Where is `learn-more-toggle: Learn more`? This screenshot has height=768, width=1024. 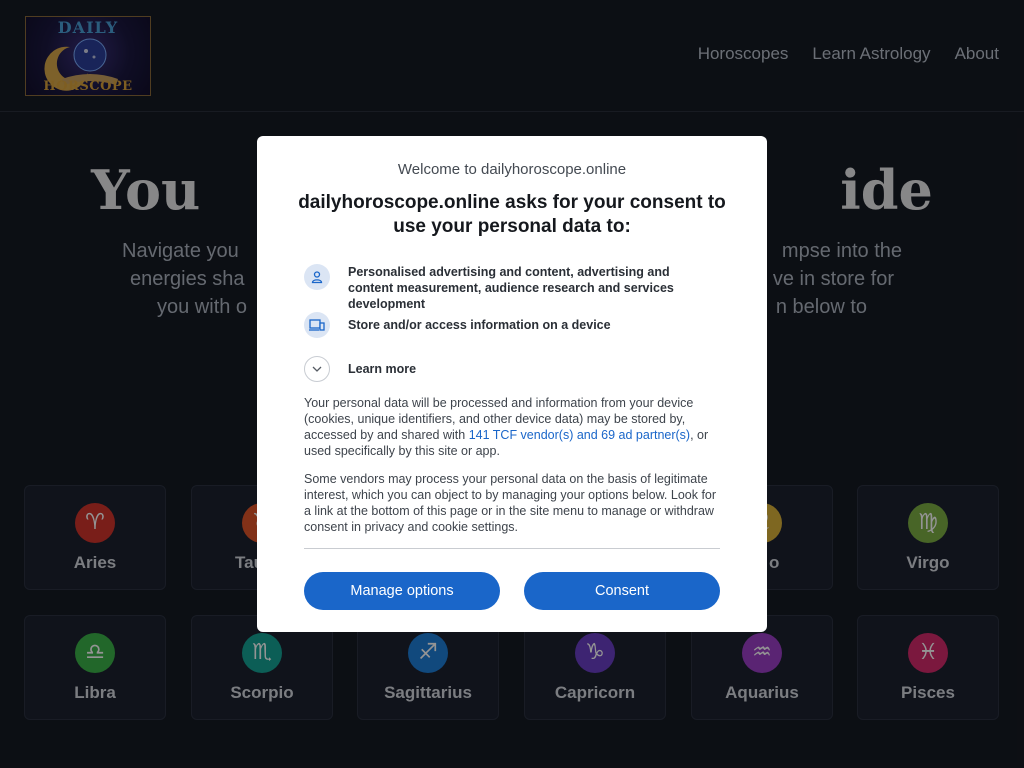 learn-more-toggle: Learn more is located at coordinates (511, 369).